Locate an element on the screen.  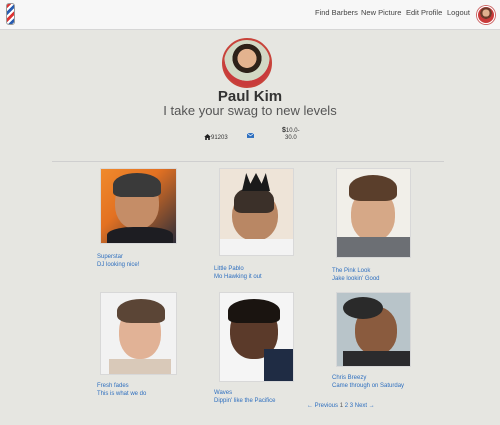
gallery-description: Jake lookin' Good is located at coordinates (356, 279).